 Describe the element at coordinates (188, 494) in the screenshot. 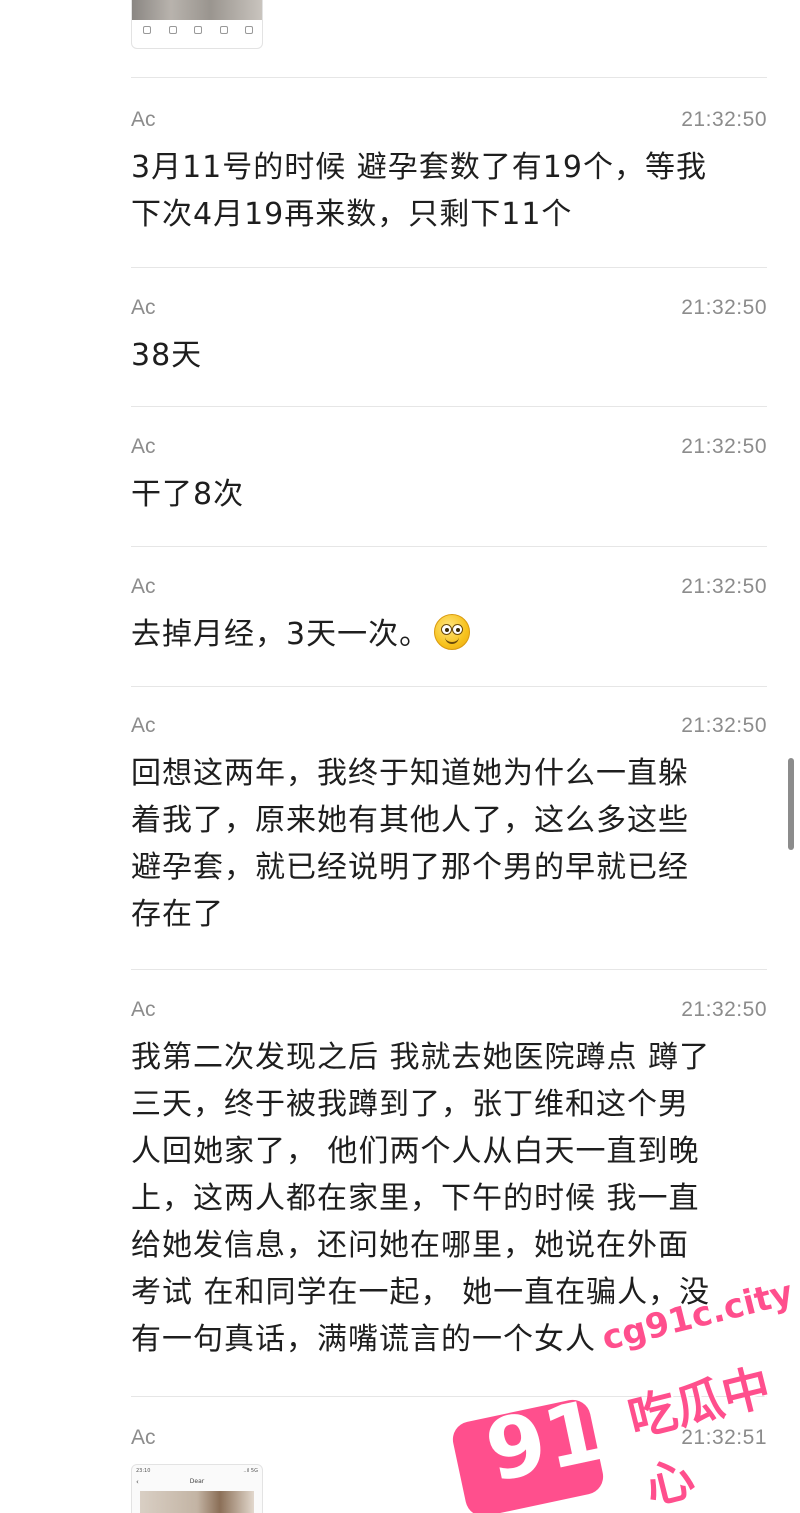

I see `message-text: 干了8次` at that location.